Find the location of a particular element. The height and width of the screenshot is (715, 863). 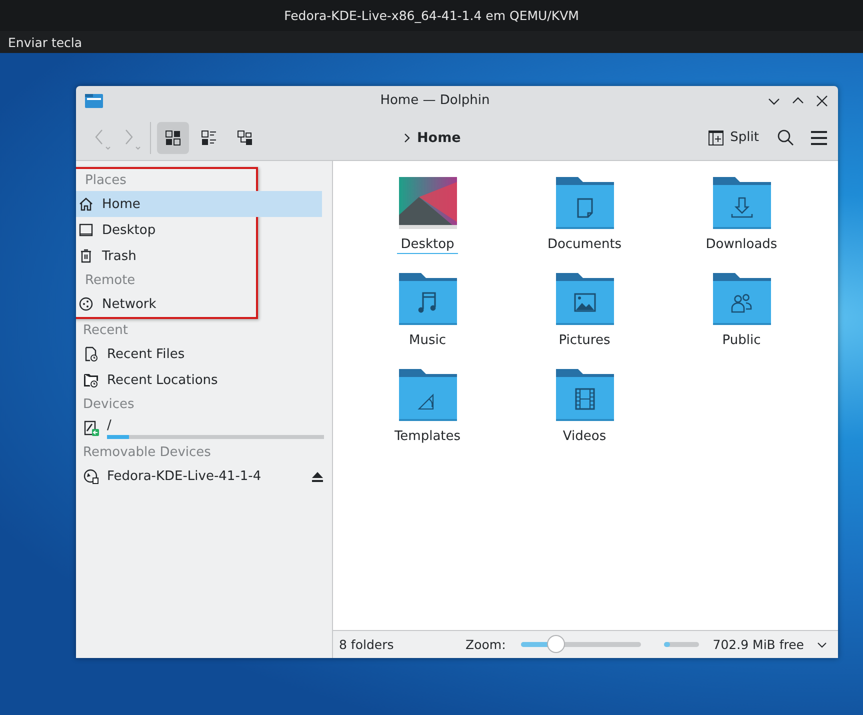

trash-icon is located at coordinates (86, 256).